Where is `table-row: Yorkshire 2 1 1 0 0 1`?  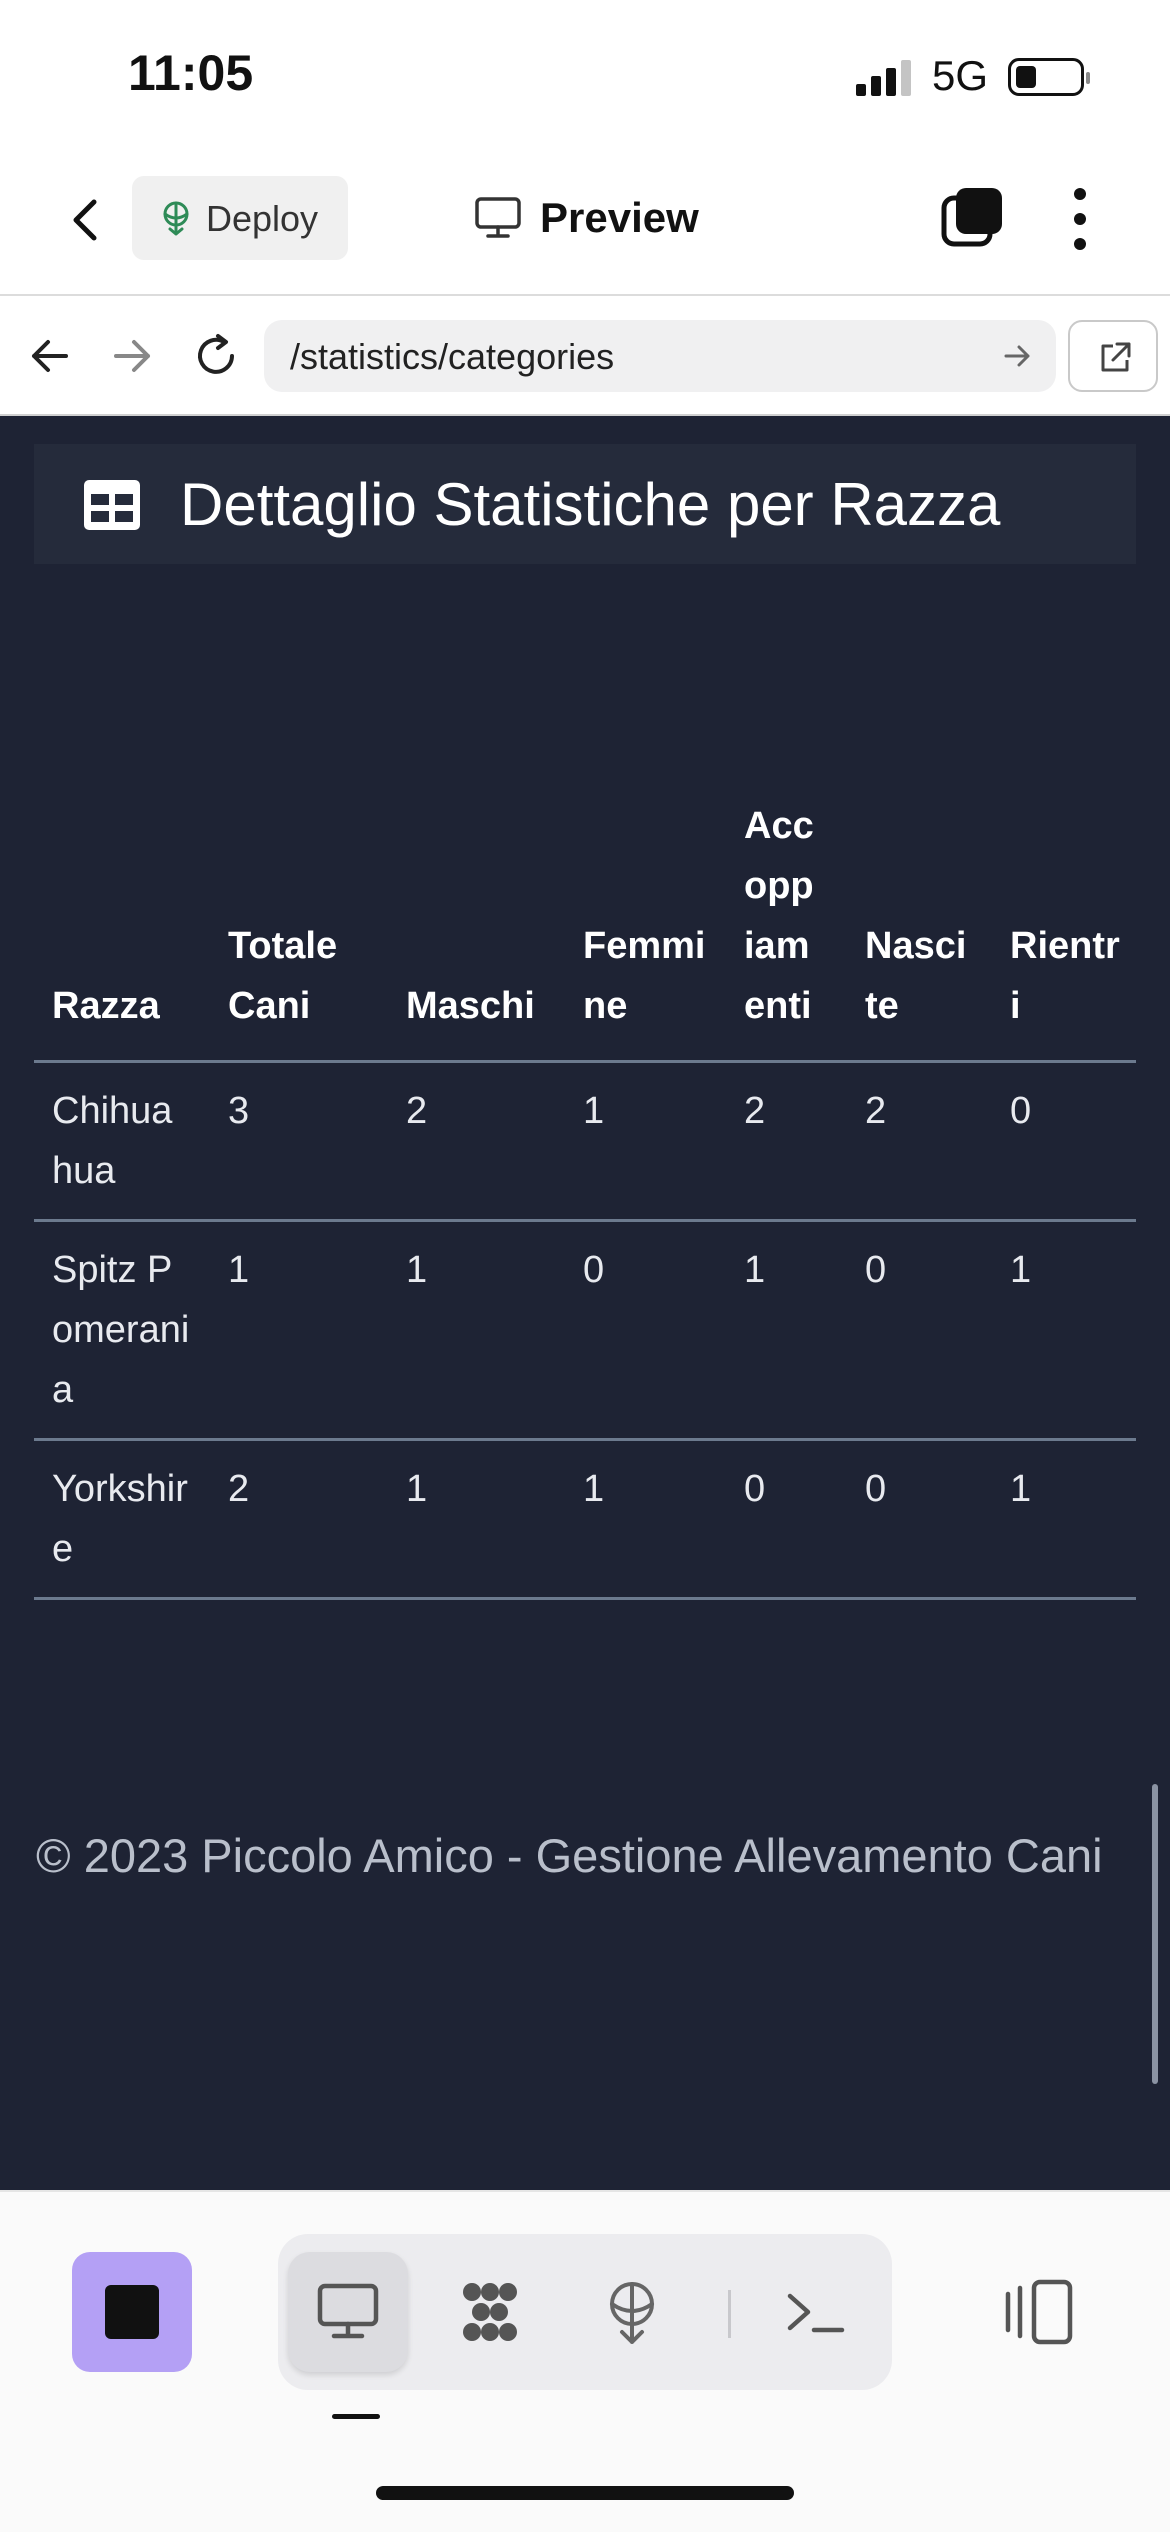 table-row: Yorkshire 2 1 1 0 0 1 is located at coordinates (585, 1519).